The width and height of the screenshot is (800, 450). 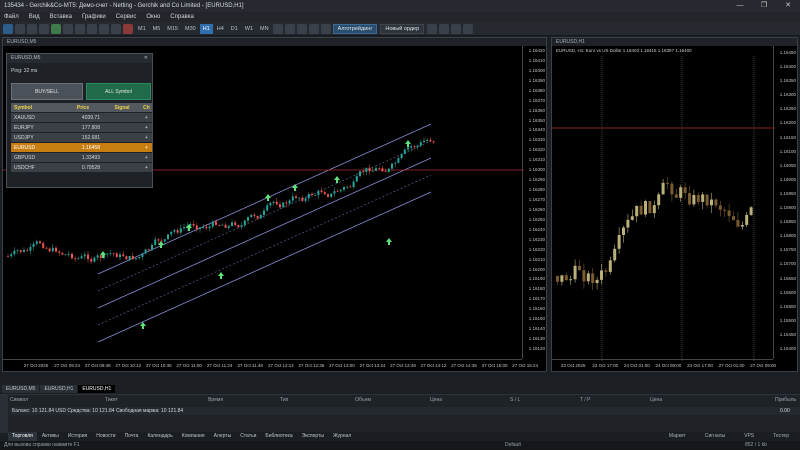 I want to click on text-tool-icon, so click(x=116, y=28).